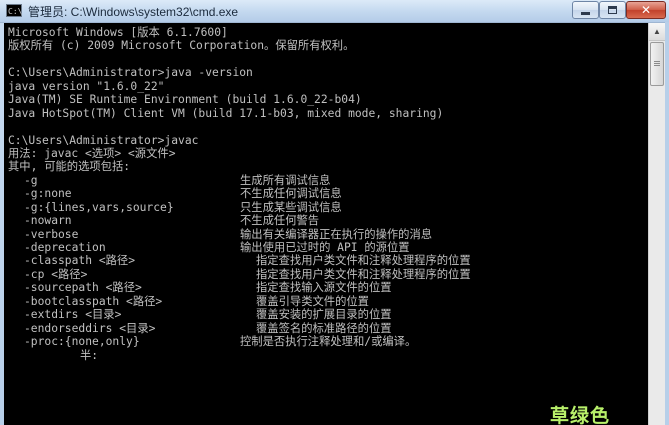 The image size is (669, 425). I want to click on option-key: -nowarn, so click(48, 221).